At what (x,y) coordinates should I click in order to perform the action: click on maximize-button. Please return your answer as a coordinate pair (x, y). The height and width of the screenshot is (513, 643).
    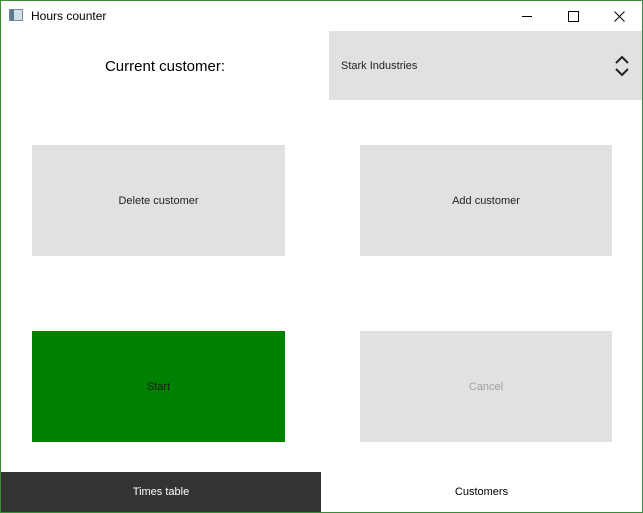
    Looking at the image, I should click on (573, 16).